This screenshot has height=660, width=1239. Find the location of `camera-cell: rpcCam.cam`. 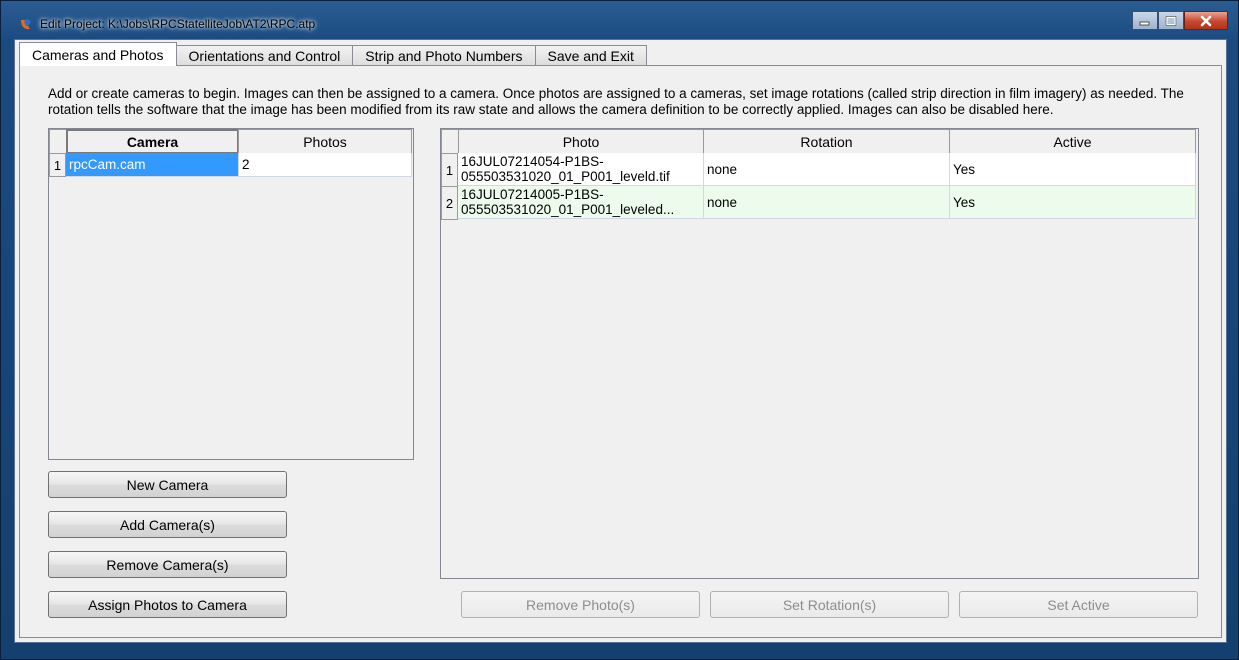

camera-cell: rpcCam.cam is located at coordinates (152, 165).